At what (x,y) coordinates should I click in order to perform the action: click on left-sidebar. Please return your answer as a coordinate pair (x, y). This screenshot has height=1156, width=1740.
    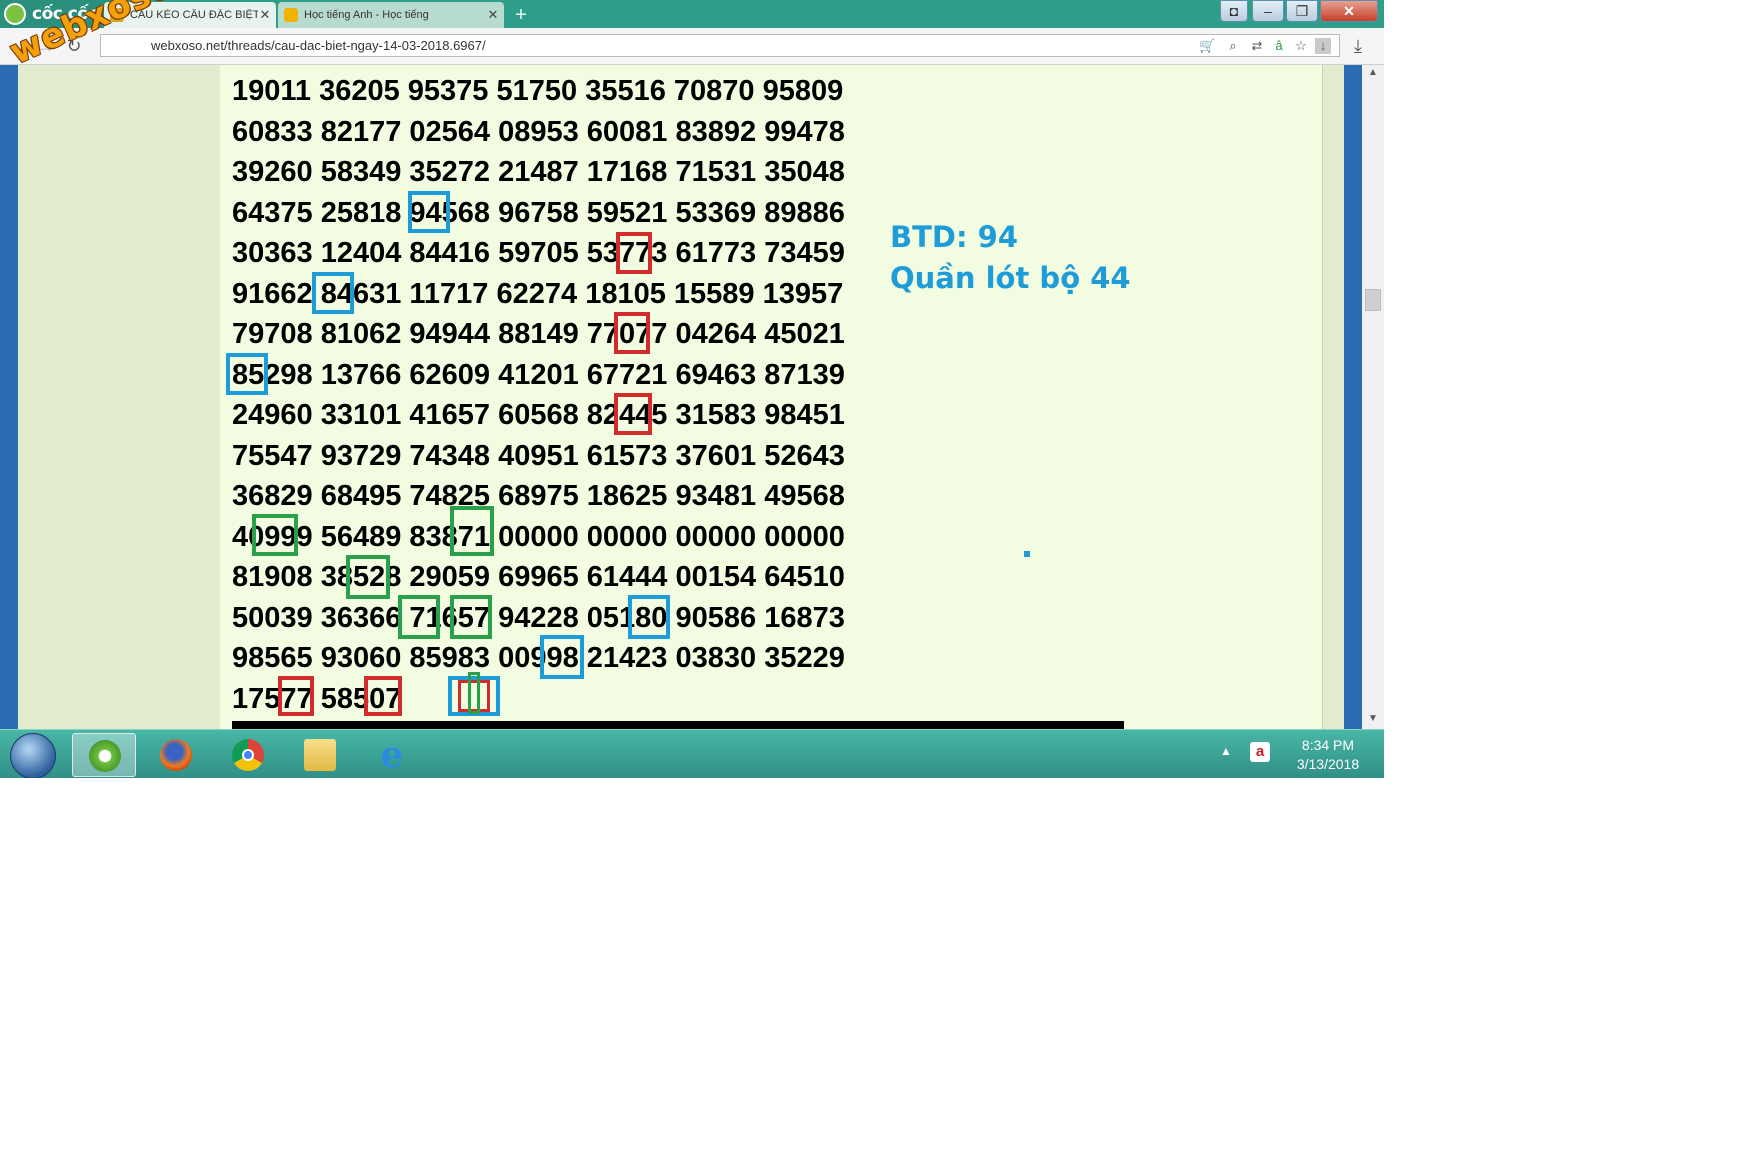
    Looking at the image, I should click on (119, 397).